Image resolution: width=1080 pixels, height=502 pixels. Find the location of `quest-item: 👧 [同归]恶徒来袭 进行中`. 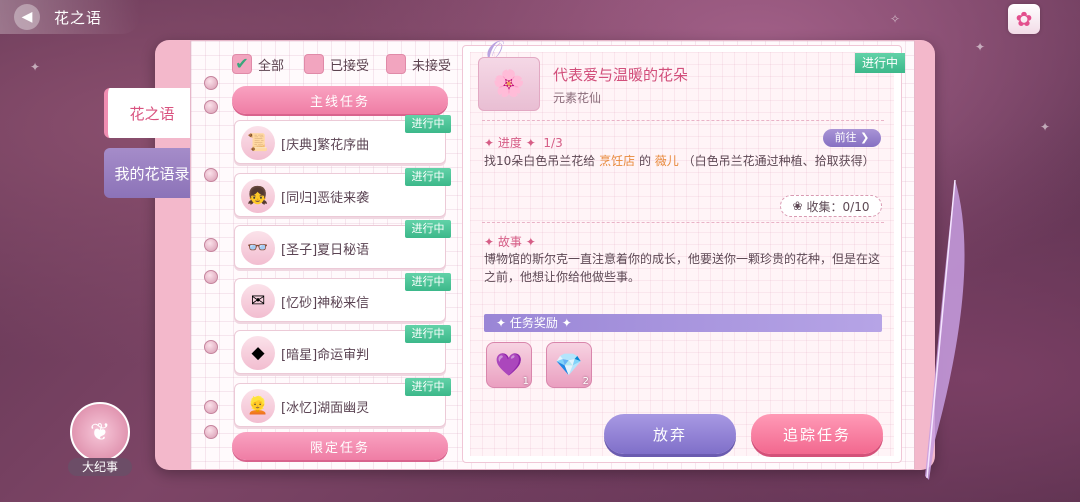

quest-item: 👧 [同归]恶徒来袭 进行中 is located at coordinates (342, 192).